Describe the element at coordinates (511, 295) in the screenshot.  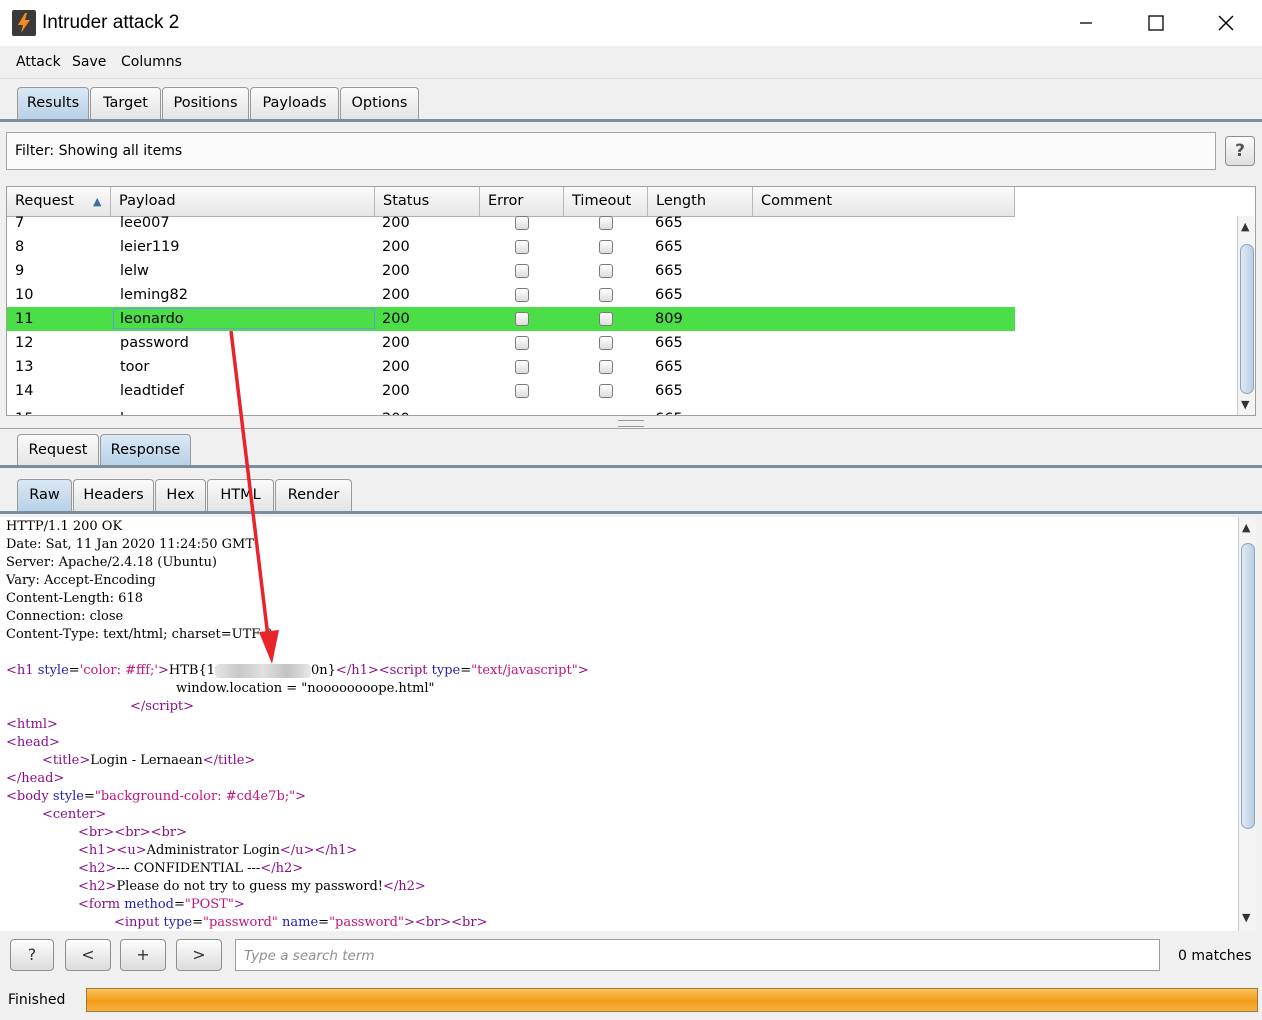
I see `table-row: 10 leming82 200 665` at that location.